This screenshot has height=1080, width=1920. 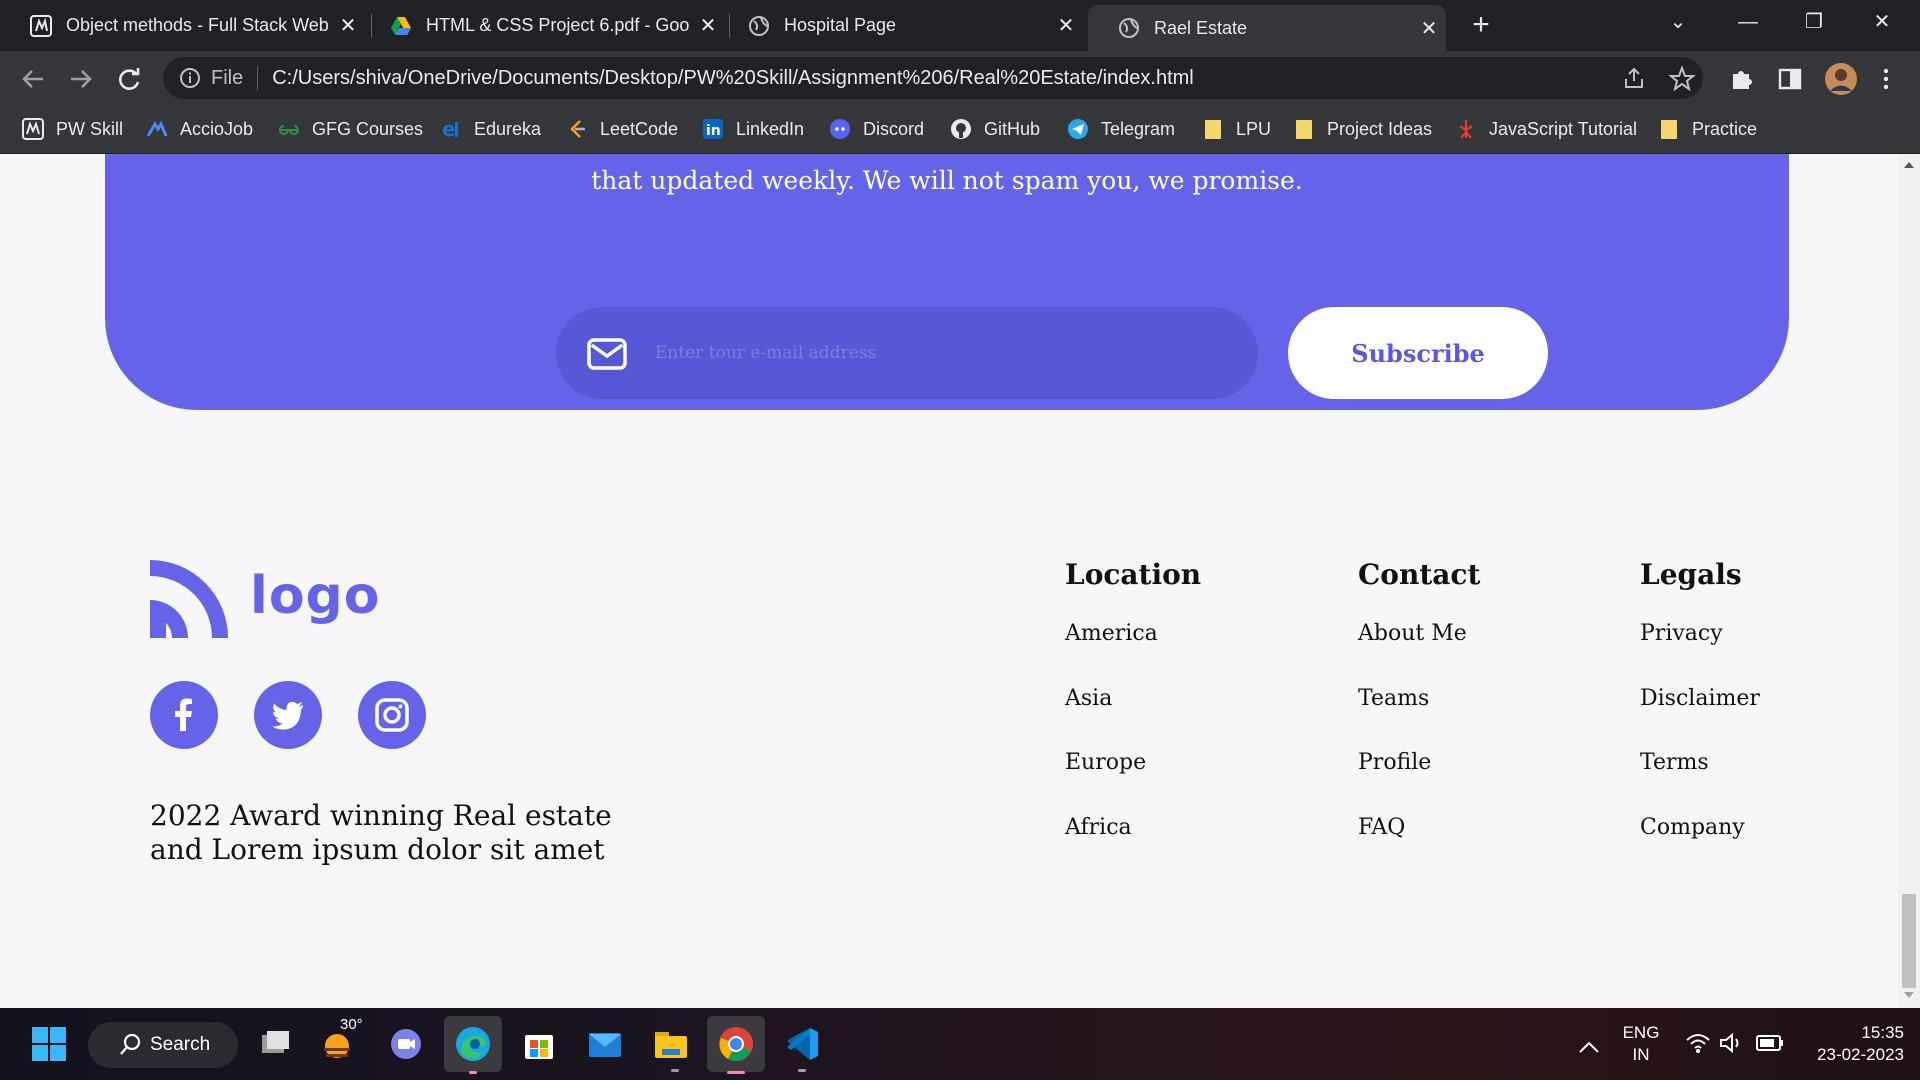 I want to click on bookmark-acciojob: AccioJob, so click(x=199, y=129).